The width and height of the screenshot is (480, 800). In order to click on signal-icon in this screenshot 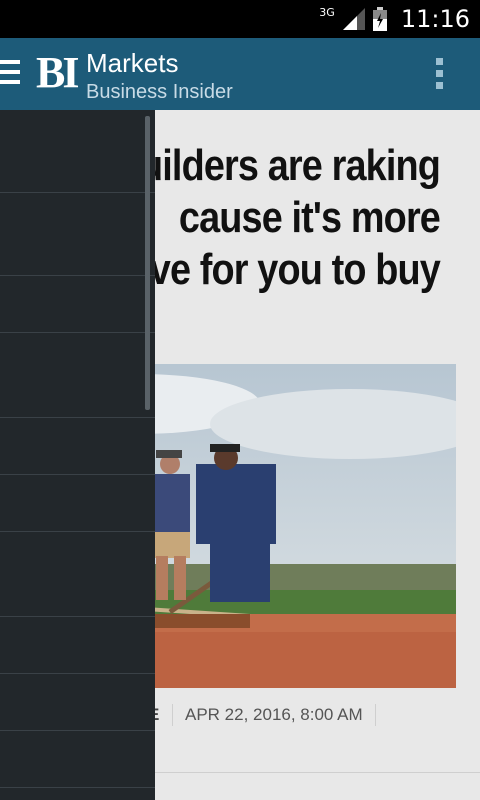, I will do `click(353, 19)`.